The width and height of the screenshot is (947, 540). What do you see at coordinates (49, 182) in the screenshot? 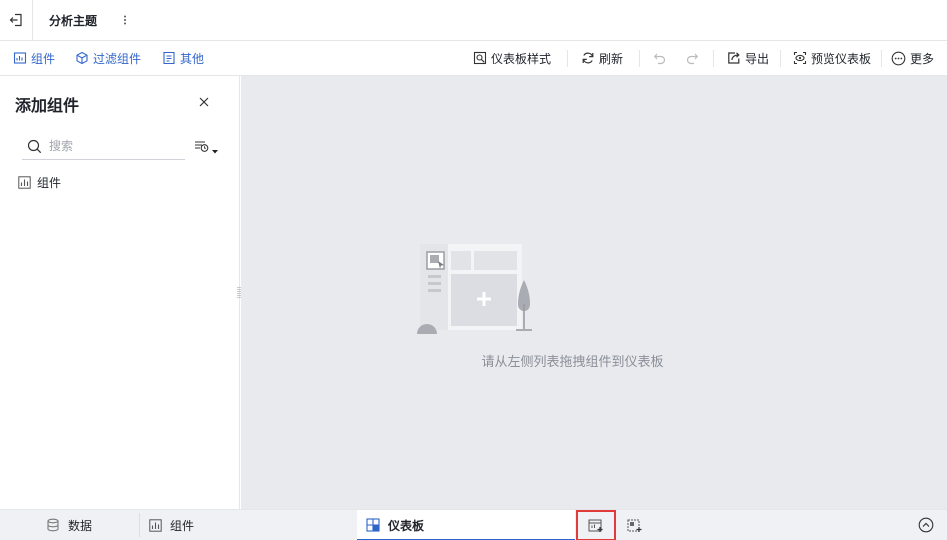
I see `tree-item-label: 组件` at bounding box center [49, 182].